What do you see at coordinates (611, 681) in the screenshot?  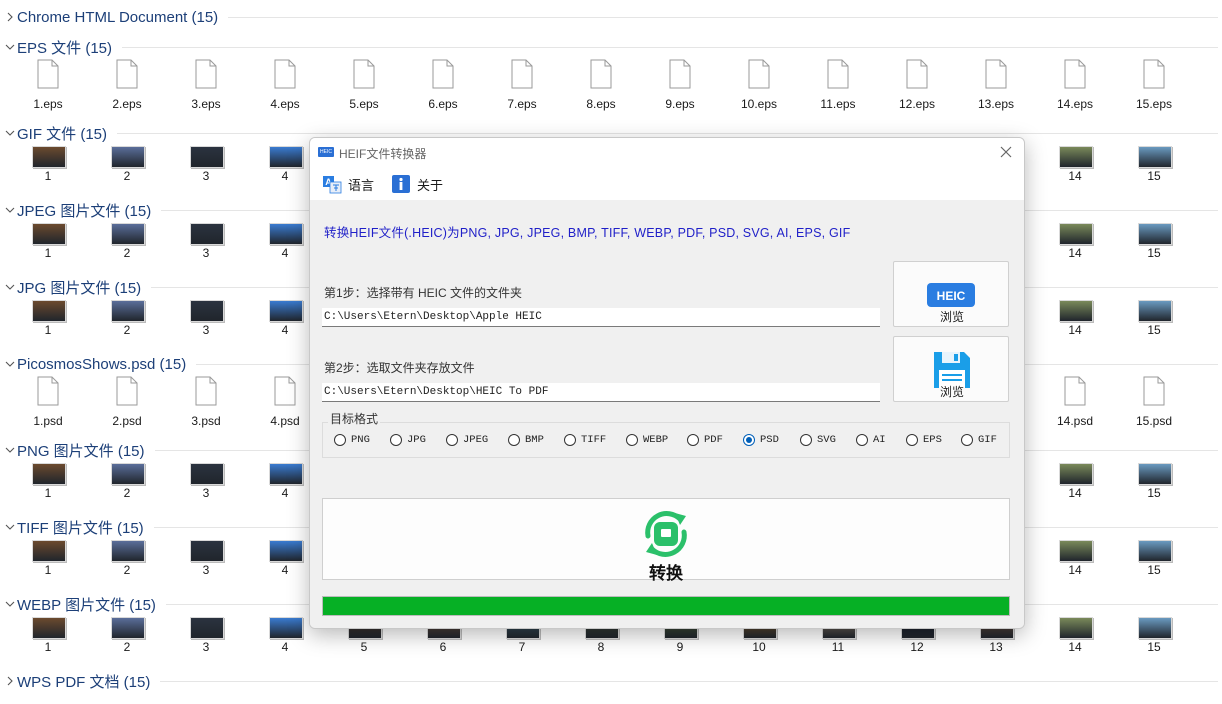 I see `group-header: WPS PDF 文档 (15)` at bounding box center [611, 681].